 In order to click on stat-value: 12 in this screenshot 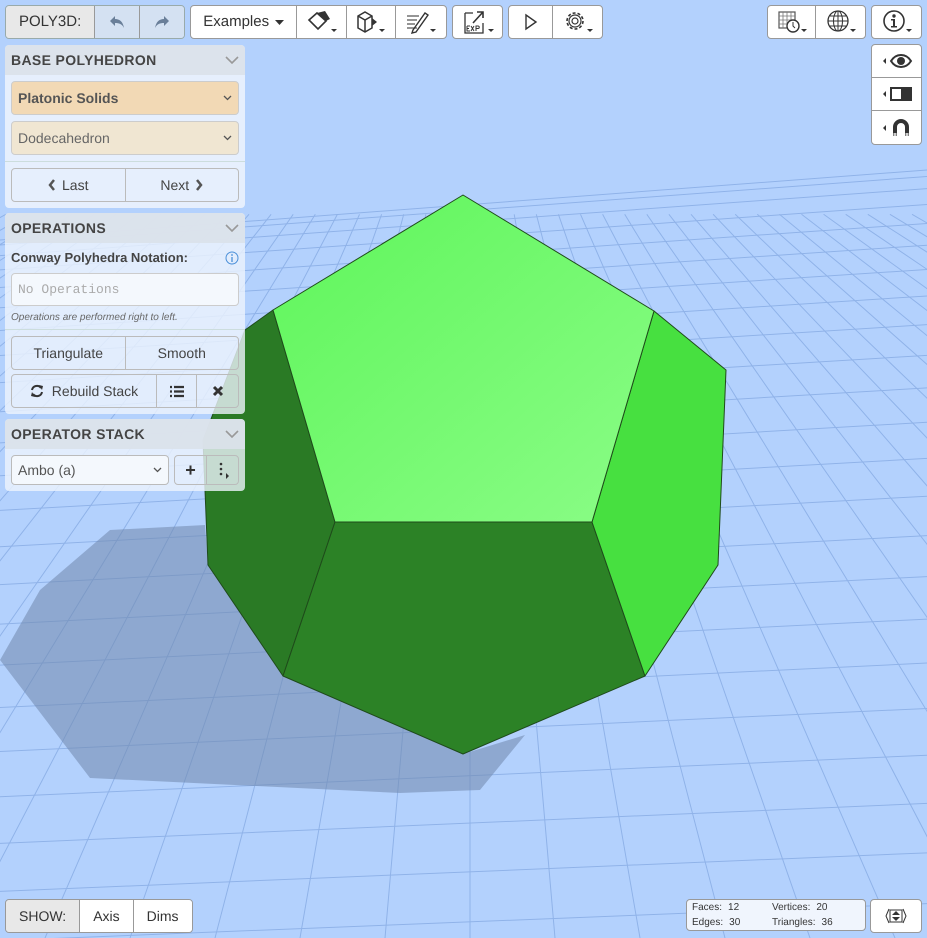, I will do `click(734, 907)`.